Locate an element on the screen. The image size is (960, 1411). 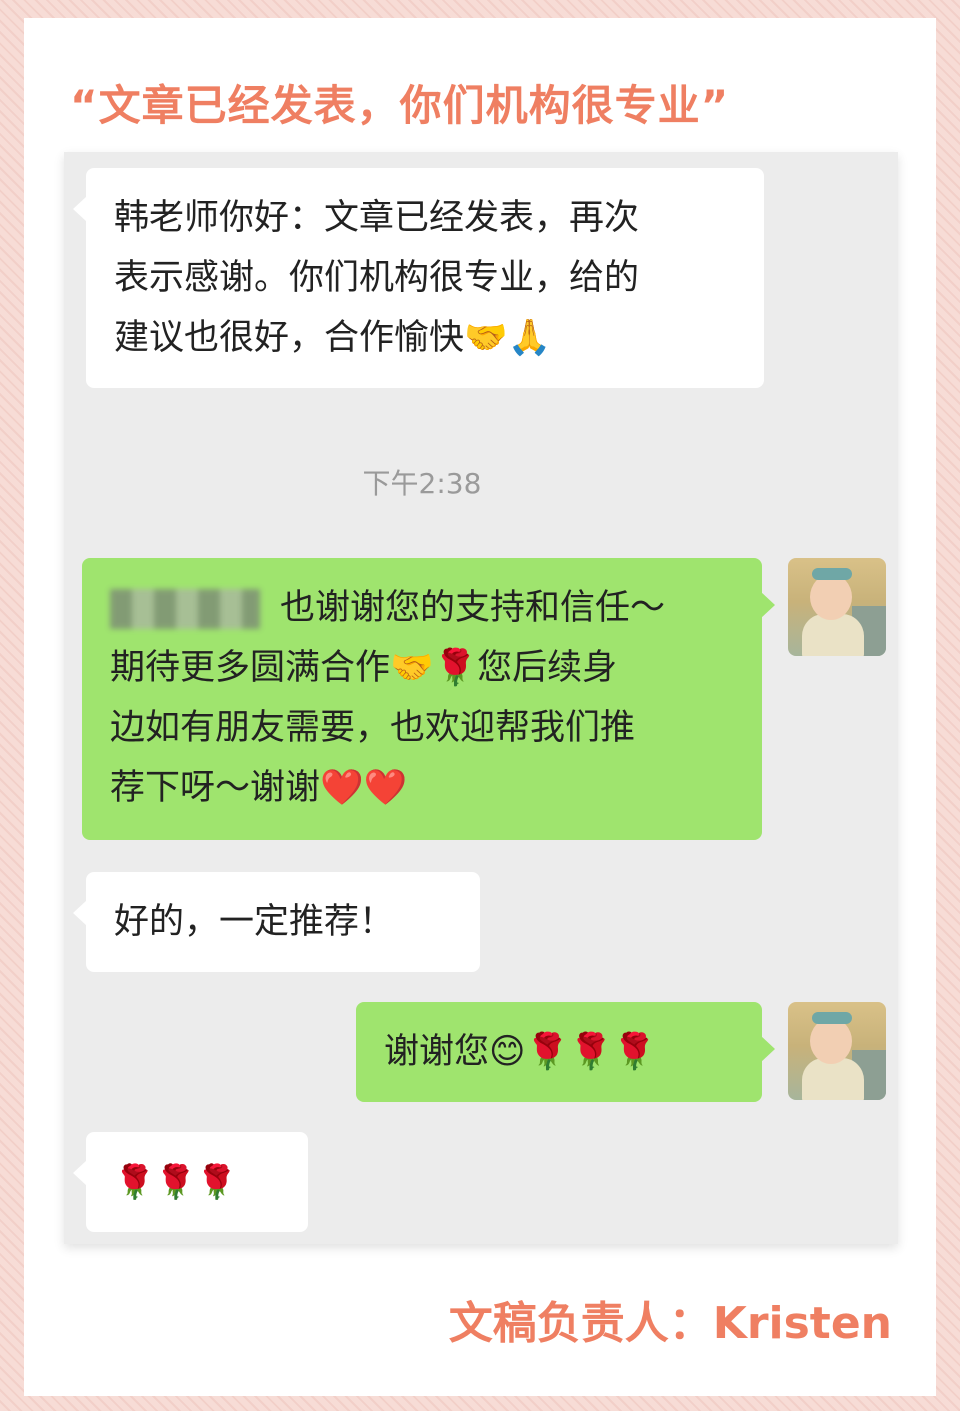
message-line: 期待更多圆满合作🤝🌹您后续身 is located at coordinates (364, 668).